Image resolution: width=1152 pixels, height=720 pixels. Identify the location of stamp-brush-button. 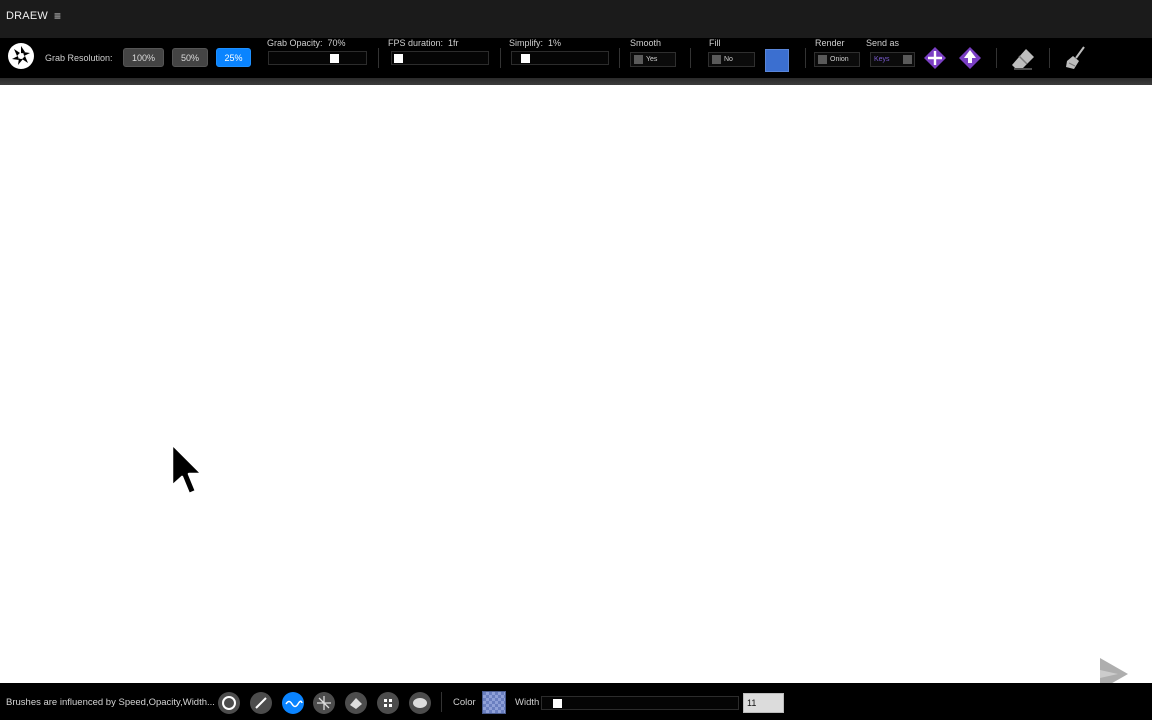
(356, 703).